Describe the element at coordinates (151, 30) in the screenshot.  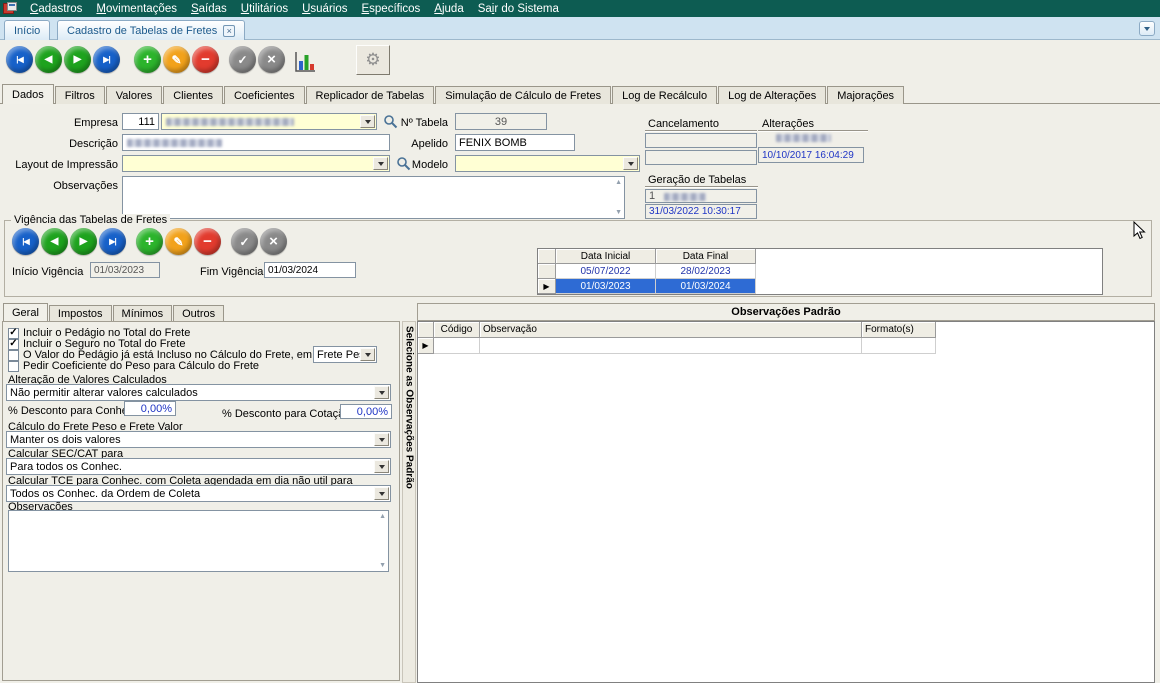
I see `tab-cadastro-tabelas-fretes: Cadastro de Tabelas de Fretes ×` at that location.